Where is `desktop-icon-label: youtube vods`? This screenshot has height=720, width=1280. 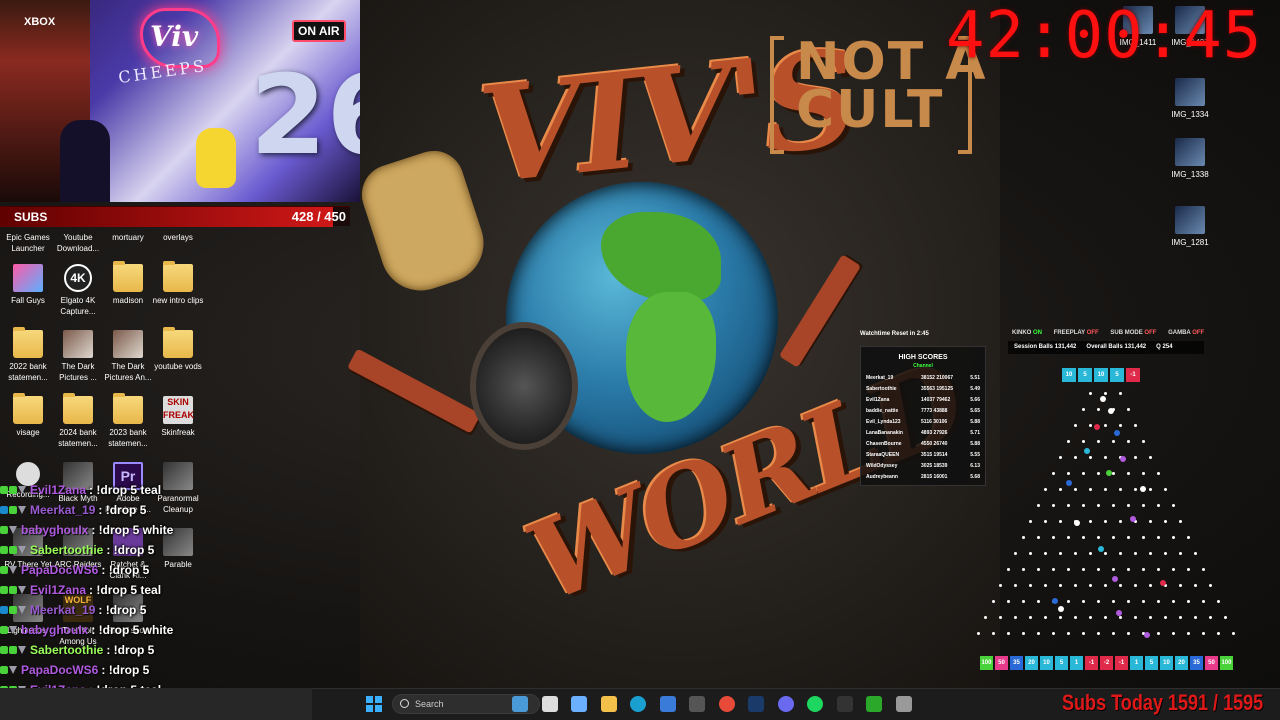 desktop-icon-label: youtube vods is located at coordinates (178, 366).